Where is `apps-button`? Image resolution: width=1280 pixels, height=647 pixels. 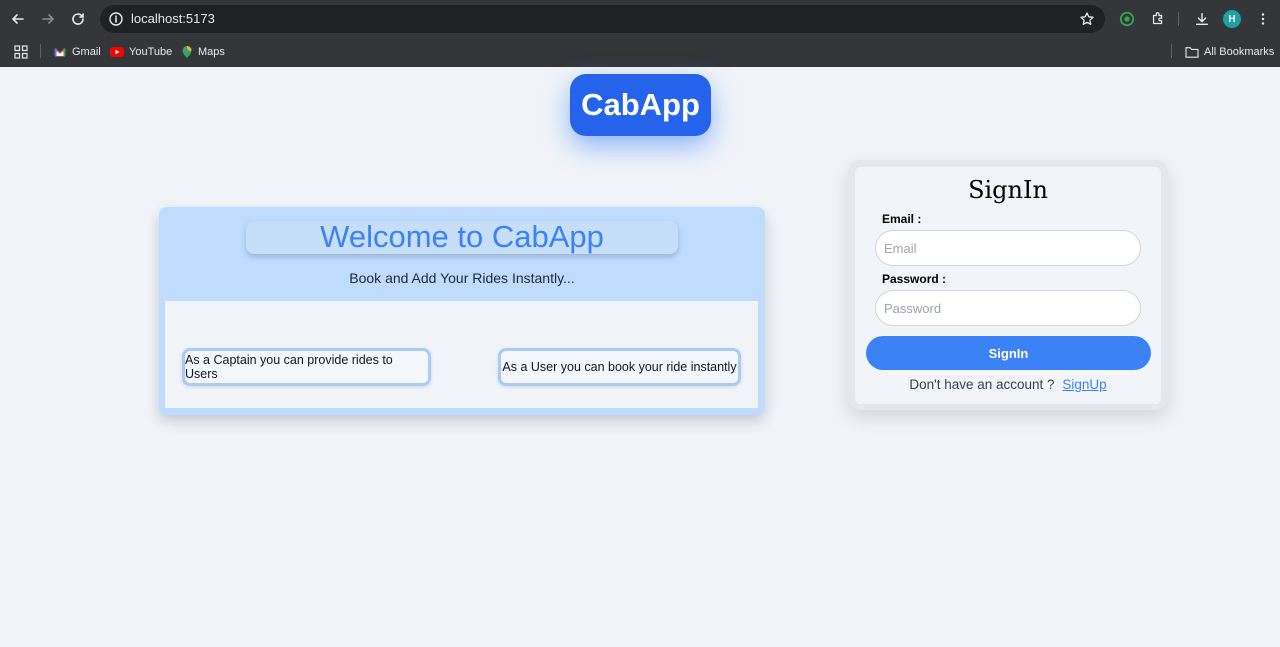
apps-button is located at coordinates (21, 52).